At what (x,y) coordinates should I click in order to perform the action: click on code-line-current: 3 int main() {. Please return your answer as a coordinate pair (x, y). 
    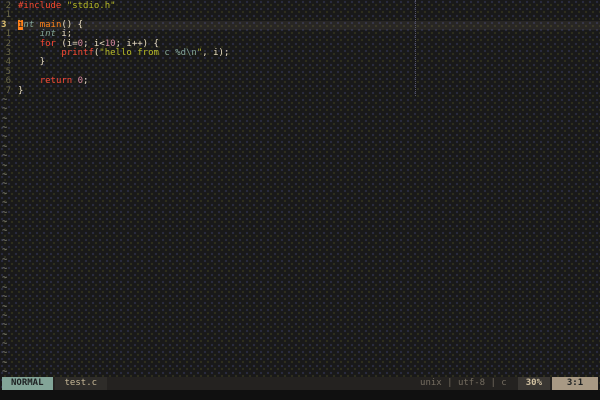
    Looking at the image, I should click on (300, 25).